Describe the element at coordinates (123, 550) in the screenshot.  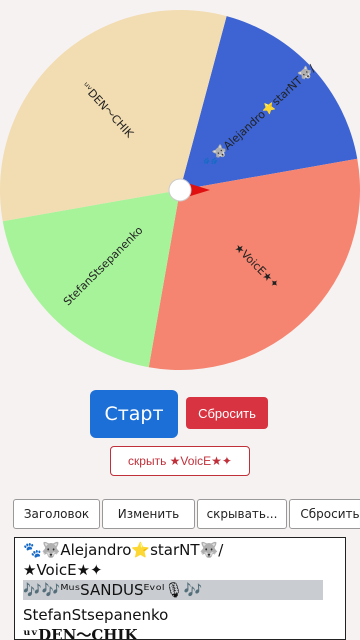
I see `editor-line: 🐾🐺Alejandro⭐starNT🐺/` at that location.